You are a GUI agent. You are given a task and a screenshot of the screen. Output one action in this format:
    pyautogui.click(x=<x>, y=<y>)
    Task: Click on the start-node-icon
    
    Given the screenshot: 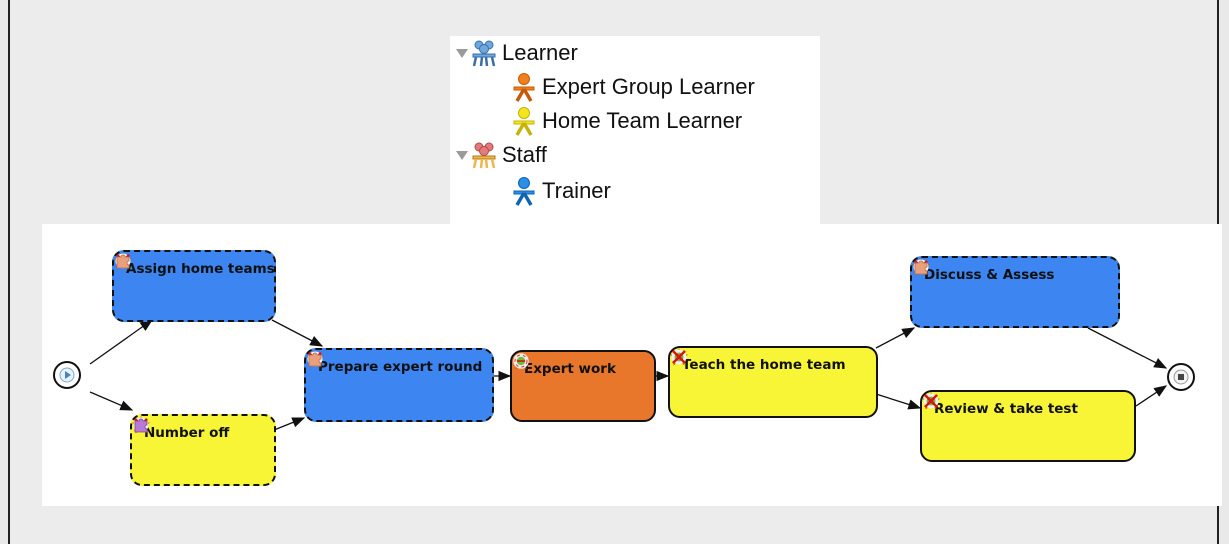 What is the action you would take?
    pyautogui.click(x=67, y=375)
    